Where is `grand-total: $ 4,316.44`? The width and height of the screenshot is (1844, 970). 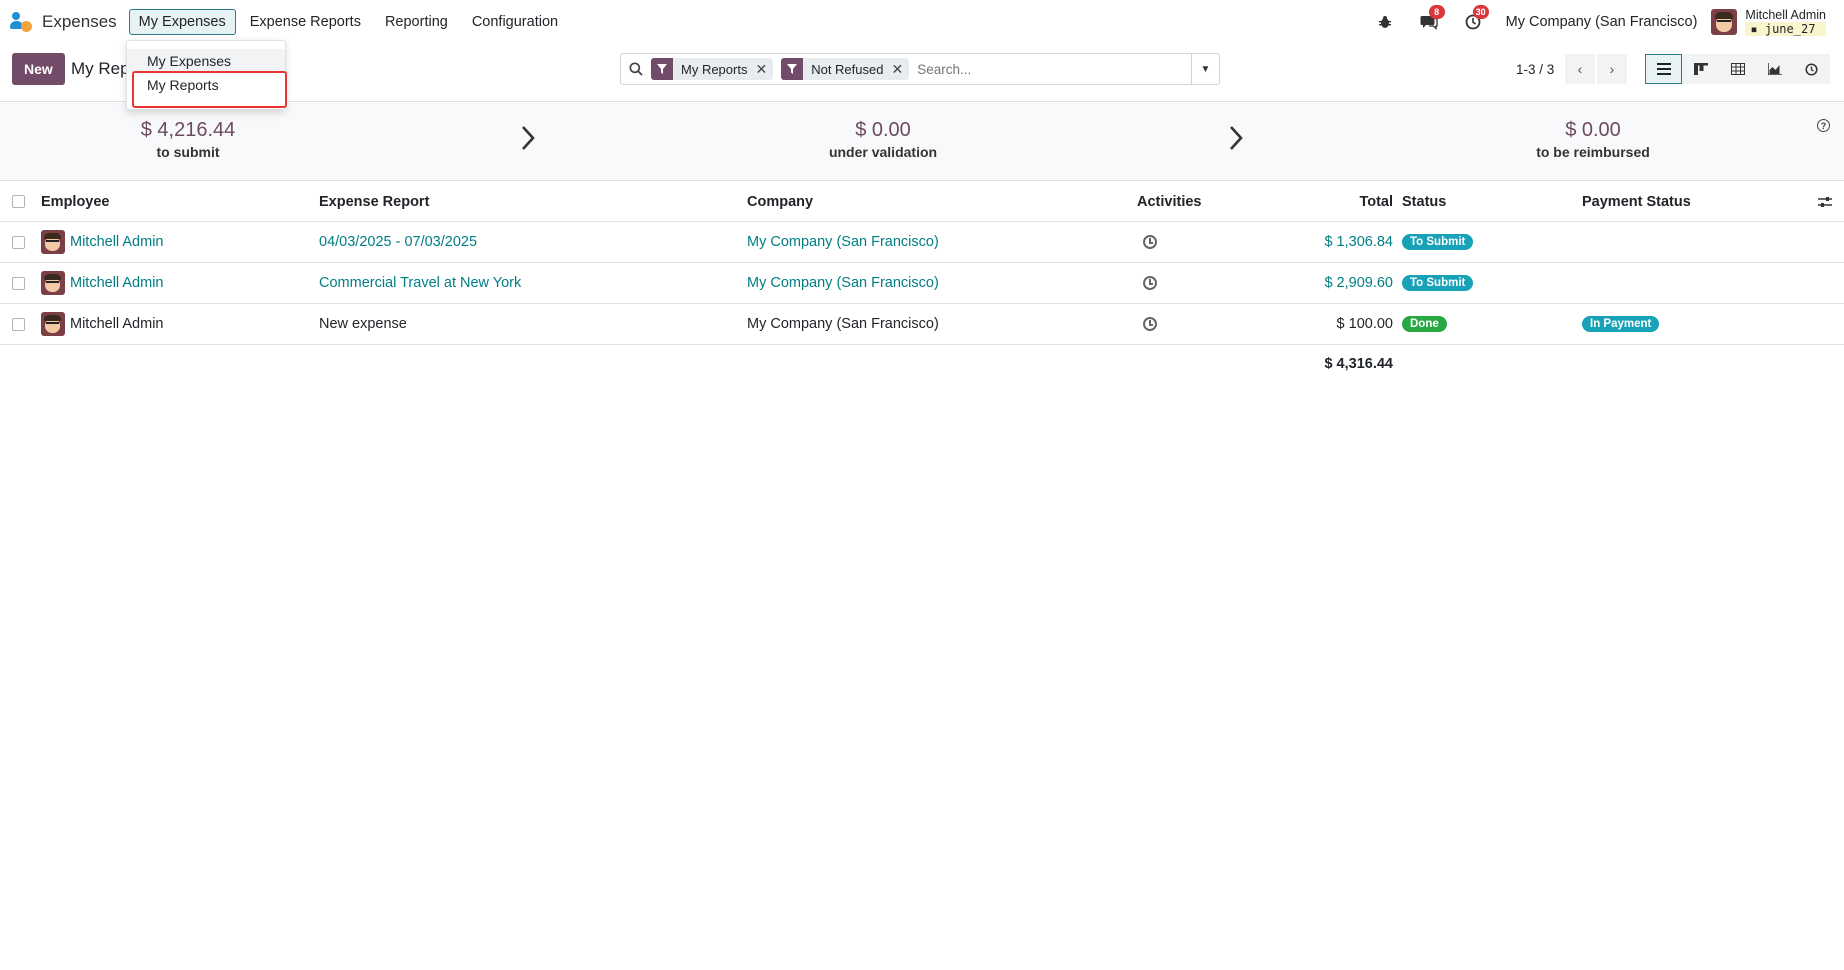 grand-total: $ 4,316.44 is located at coordinates (1358, 364).